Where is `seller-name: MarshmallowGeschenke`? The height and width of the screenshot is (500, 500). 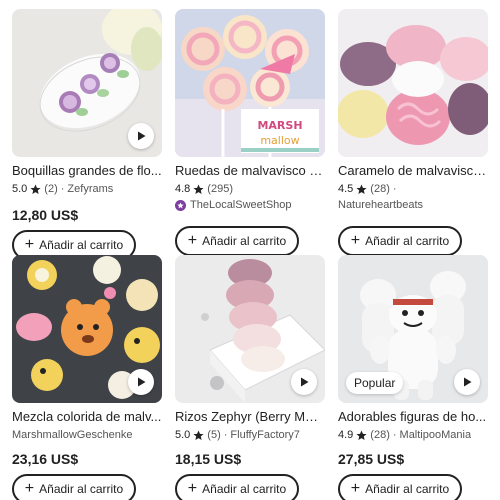 seller-name: MarshmallowGeschenke is located at coordinates (72, 435).